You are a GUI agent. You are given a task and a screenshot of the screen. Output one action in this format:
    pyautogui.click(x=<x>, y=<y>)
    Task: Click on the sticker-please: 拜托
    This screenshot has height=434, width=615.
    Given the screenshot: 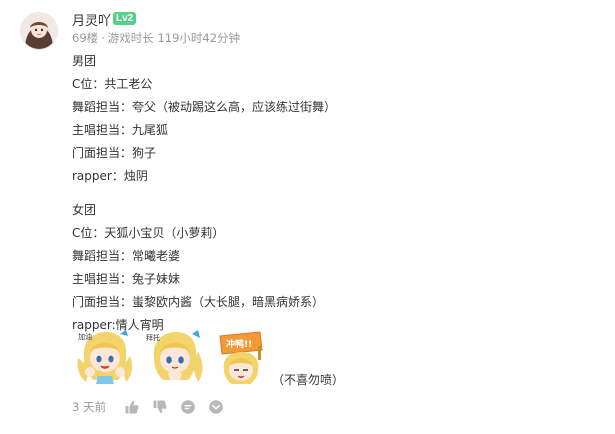 What is the action you would take?
    pyautogui.click(x=174, y=359)
    